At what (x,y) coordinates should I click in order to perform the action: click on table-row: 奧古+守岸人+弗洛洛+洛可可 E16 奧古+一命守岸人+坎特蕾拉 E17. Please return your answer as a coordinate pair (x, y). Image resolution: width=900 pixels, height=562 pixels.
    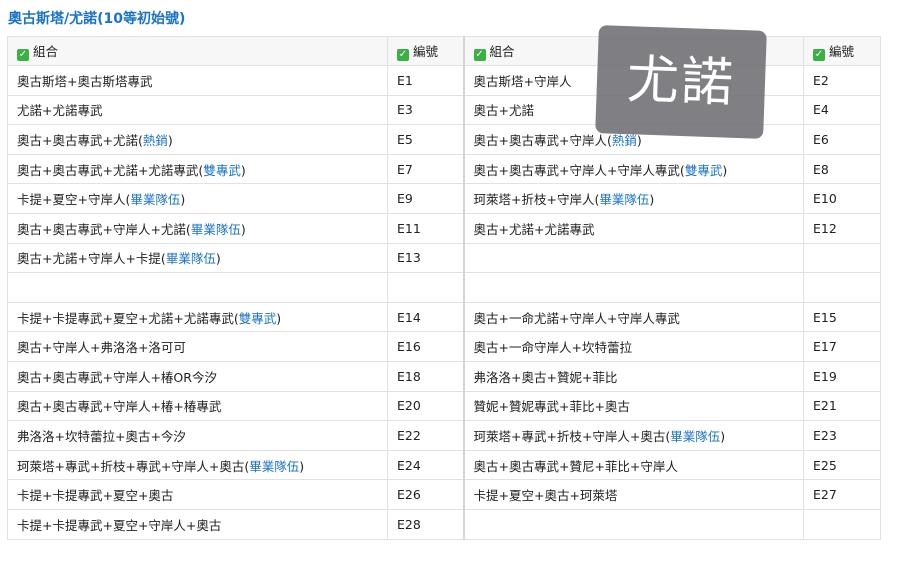
    Looking at the image, I should click on (444, 346).